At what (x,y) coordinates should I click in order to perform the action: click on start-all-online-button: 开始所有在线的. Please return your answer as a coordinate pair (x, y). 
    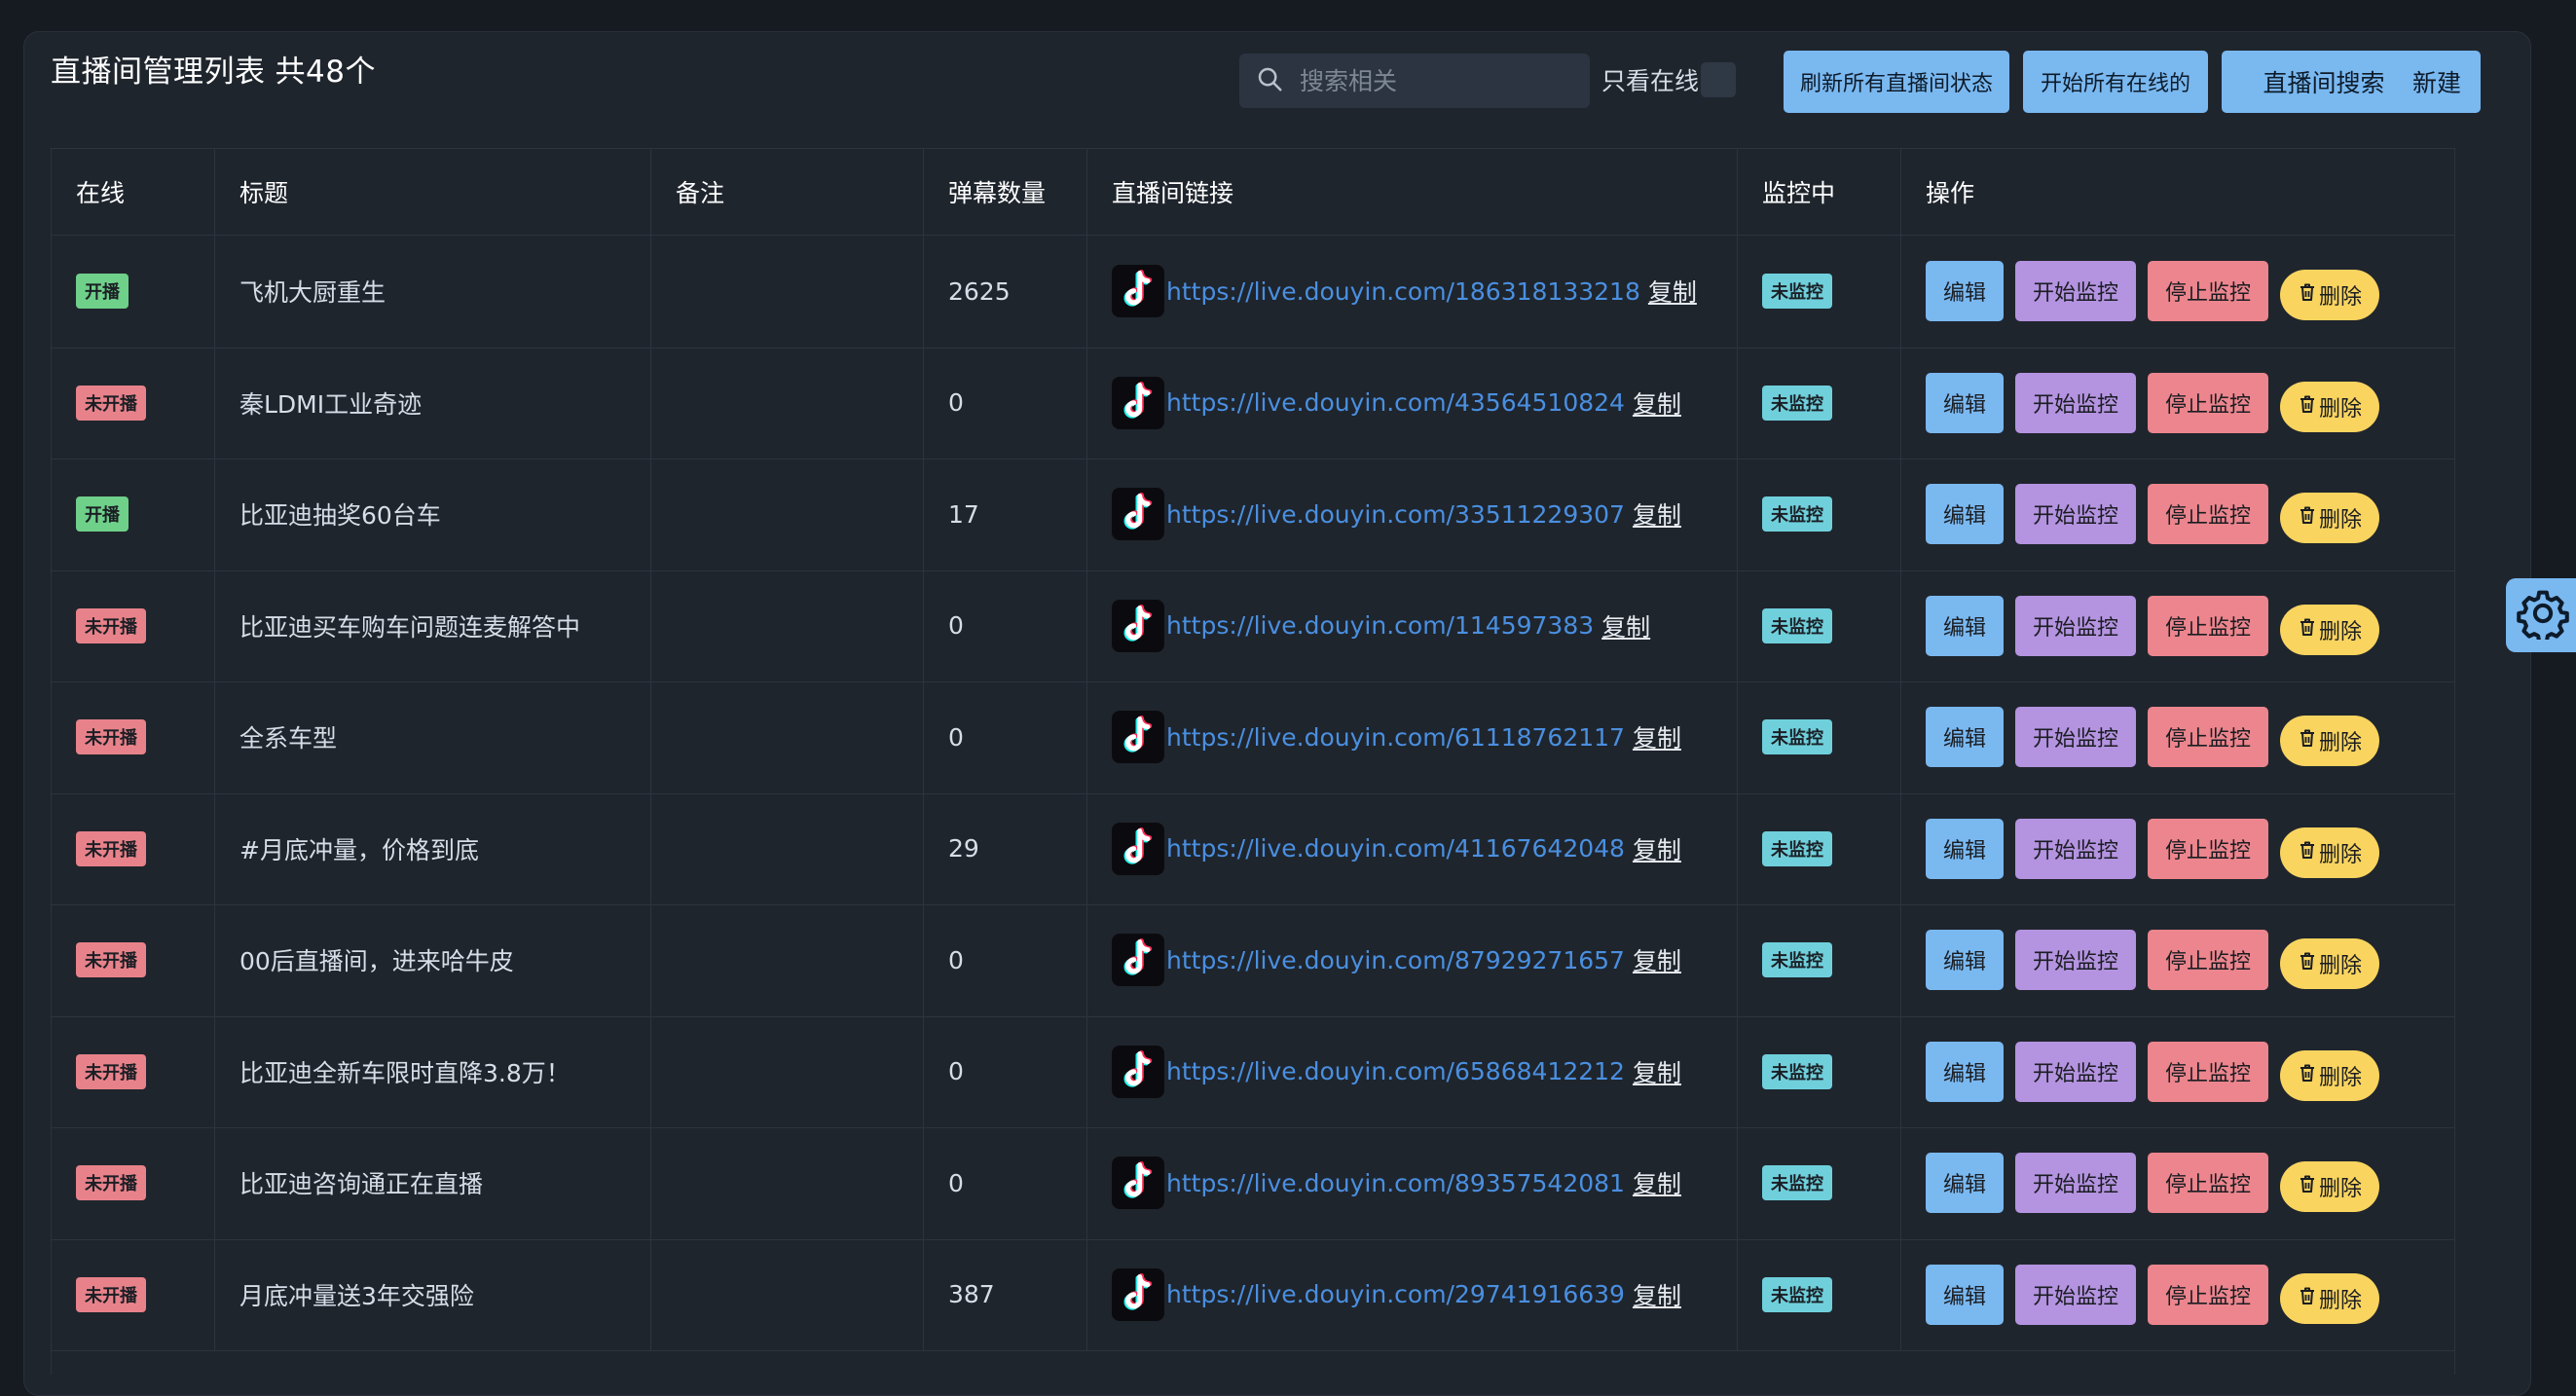
    Looking at the image, I should click on (2115, 82).